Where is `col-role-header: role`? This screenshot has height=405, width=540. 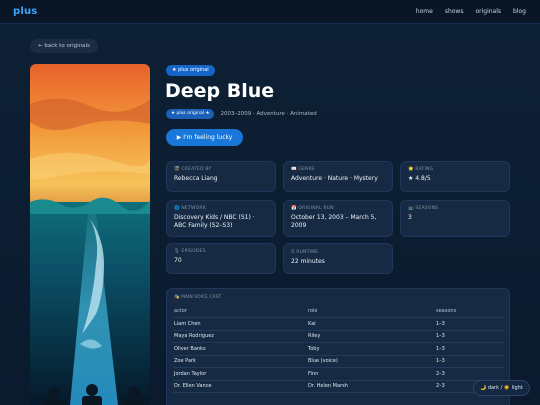
col-role-header: role is located at coordinates (371, 311).